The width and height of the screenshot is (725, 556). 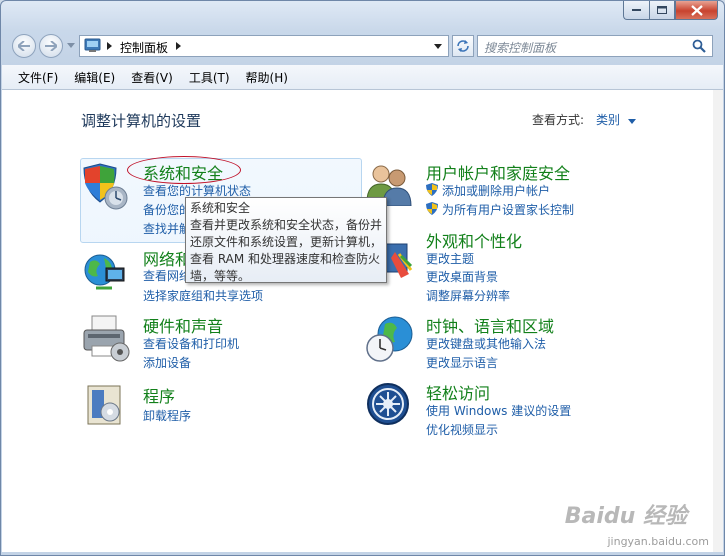 What do you see at coordinates (508, 209) in the screenshot?
I see `link-parental-controls: 为所有用户设置家长控制` at bounding box center [508, 209].